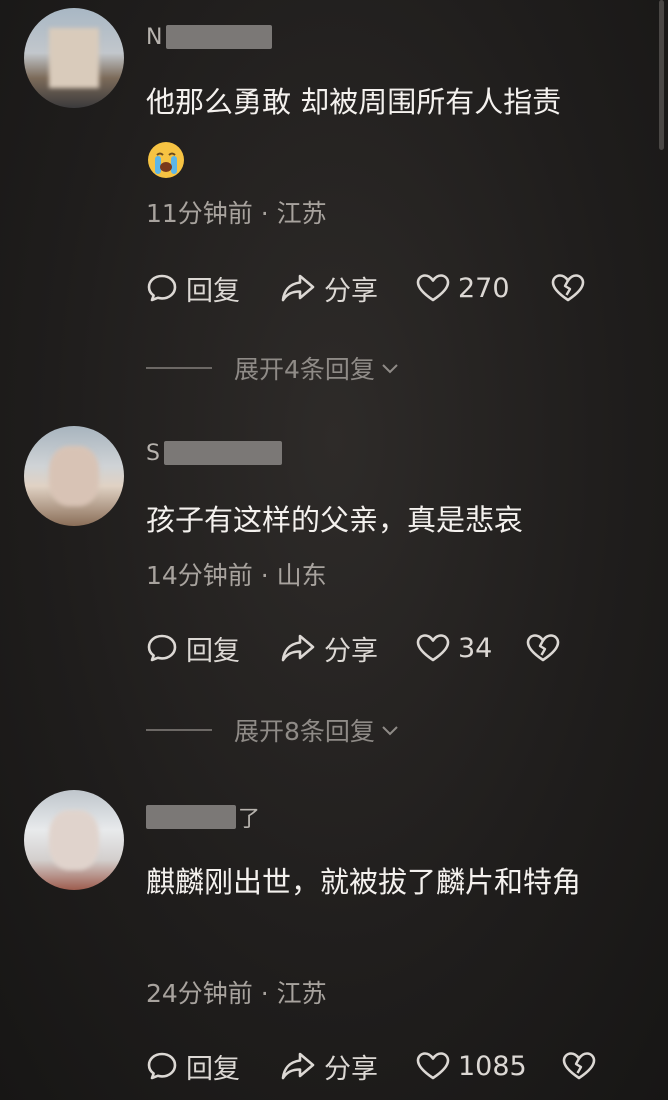 This screenshot has height=1100, width=668. I want to click on like-count: 270, so click(484, 288).